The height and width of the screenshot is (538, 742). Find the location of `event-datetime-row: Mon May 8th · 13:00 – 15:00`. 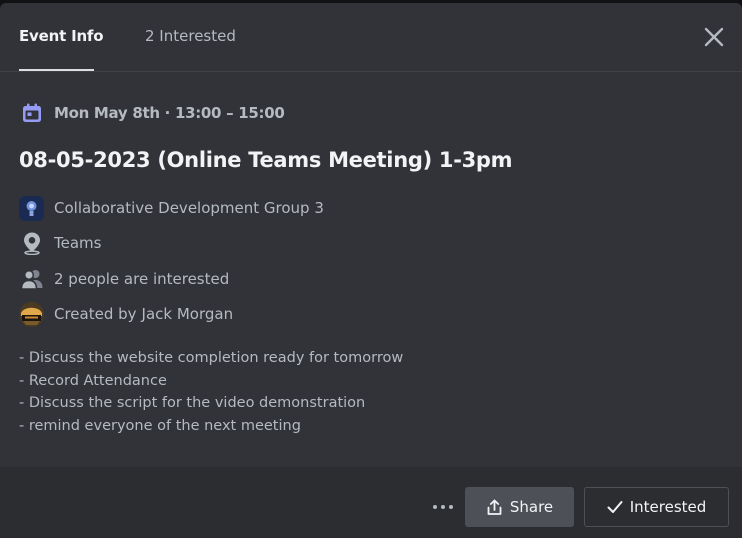

event-datetime-row: Mon May 8th · 13:00 – 15:00 is located at coordinates (152, 113).